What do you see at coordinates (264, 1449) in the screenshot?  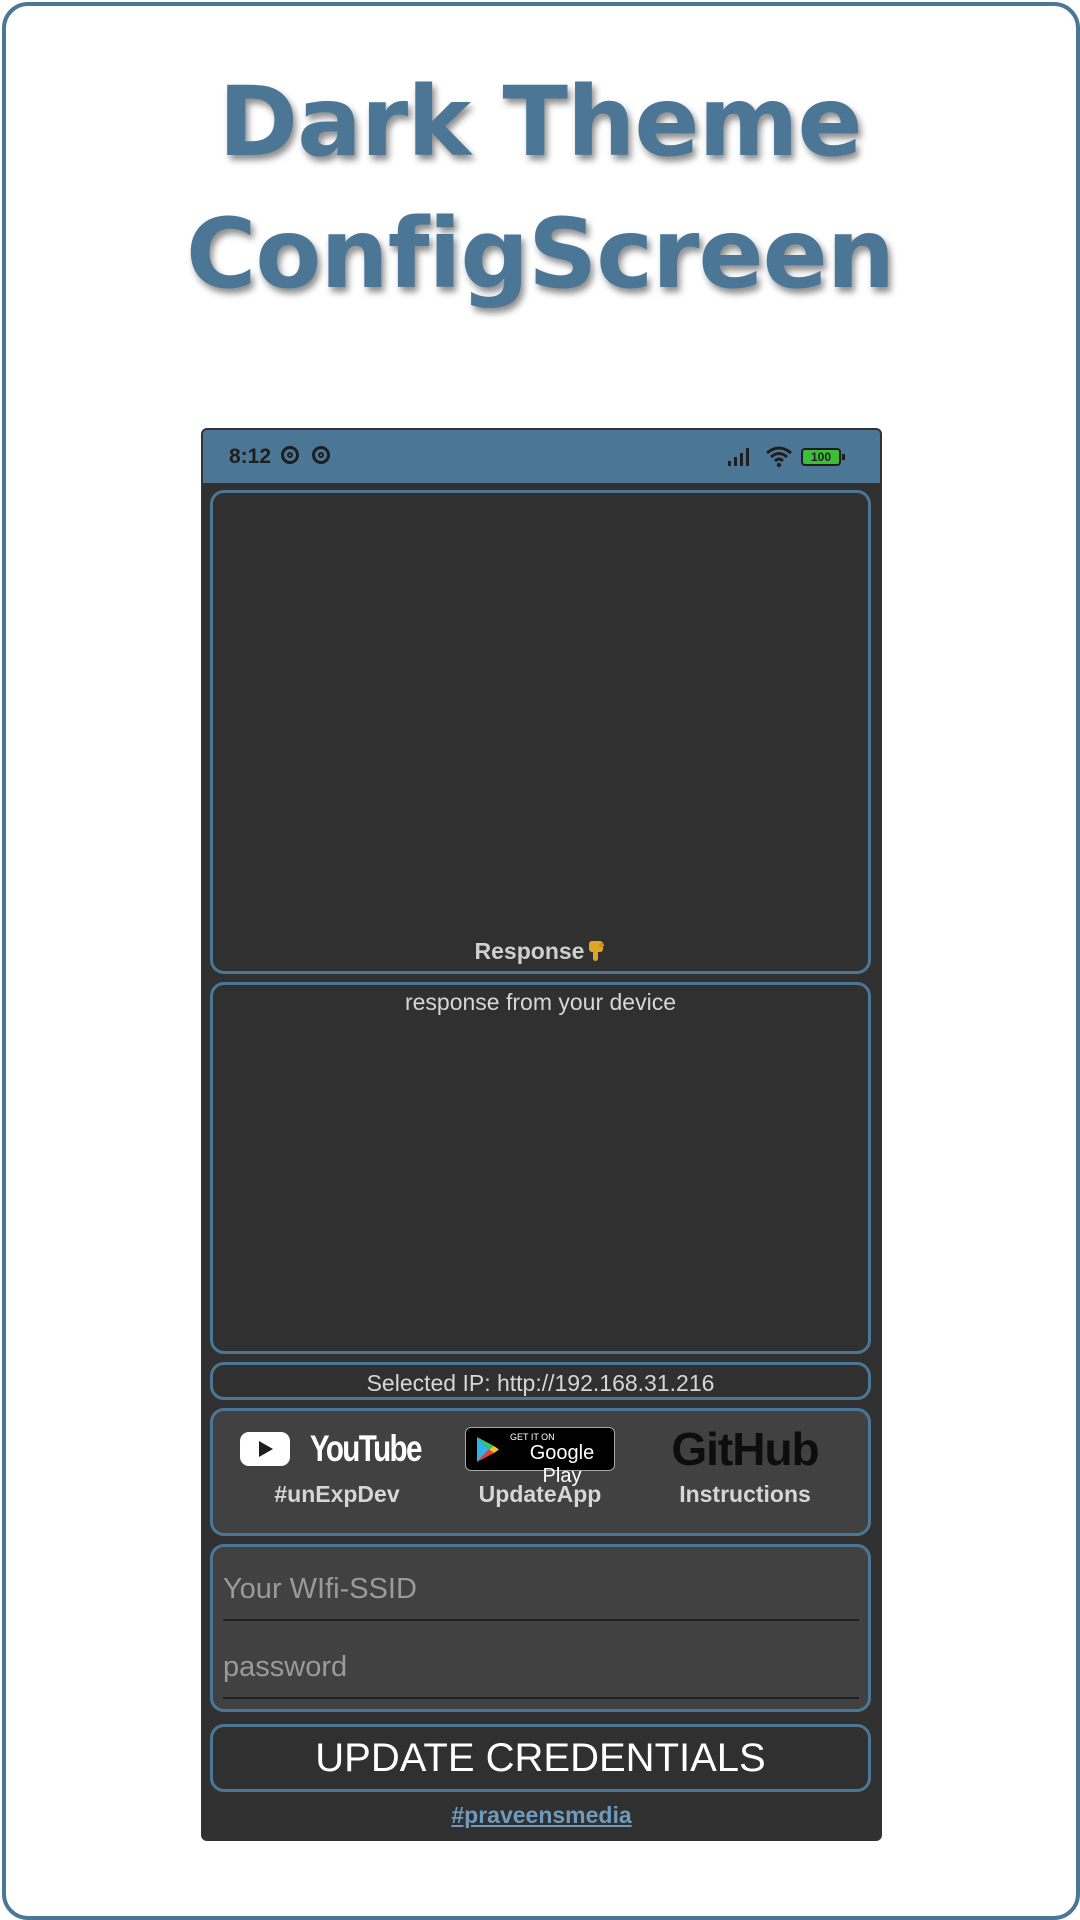 I see `youtube-play-icon` at bounding box center [264, 1449].